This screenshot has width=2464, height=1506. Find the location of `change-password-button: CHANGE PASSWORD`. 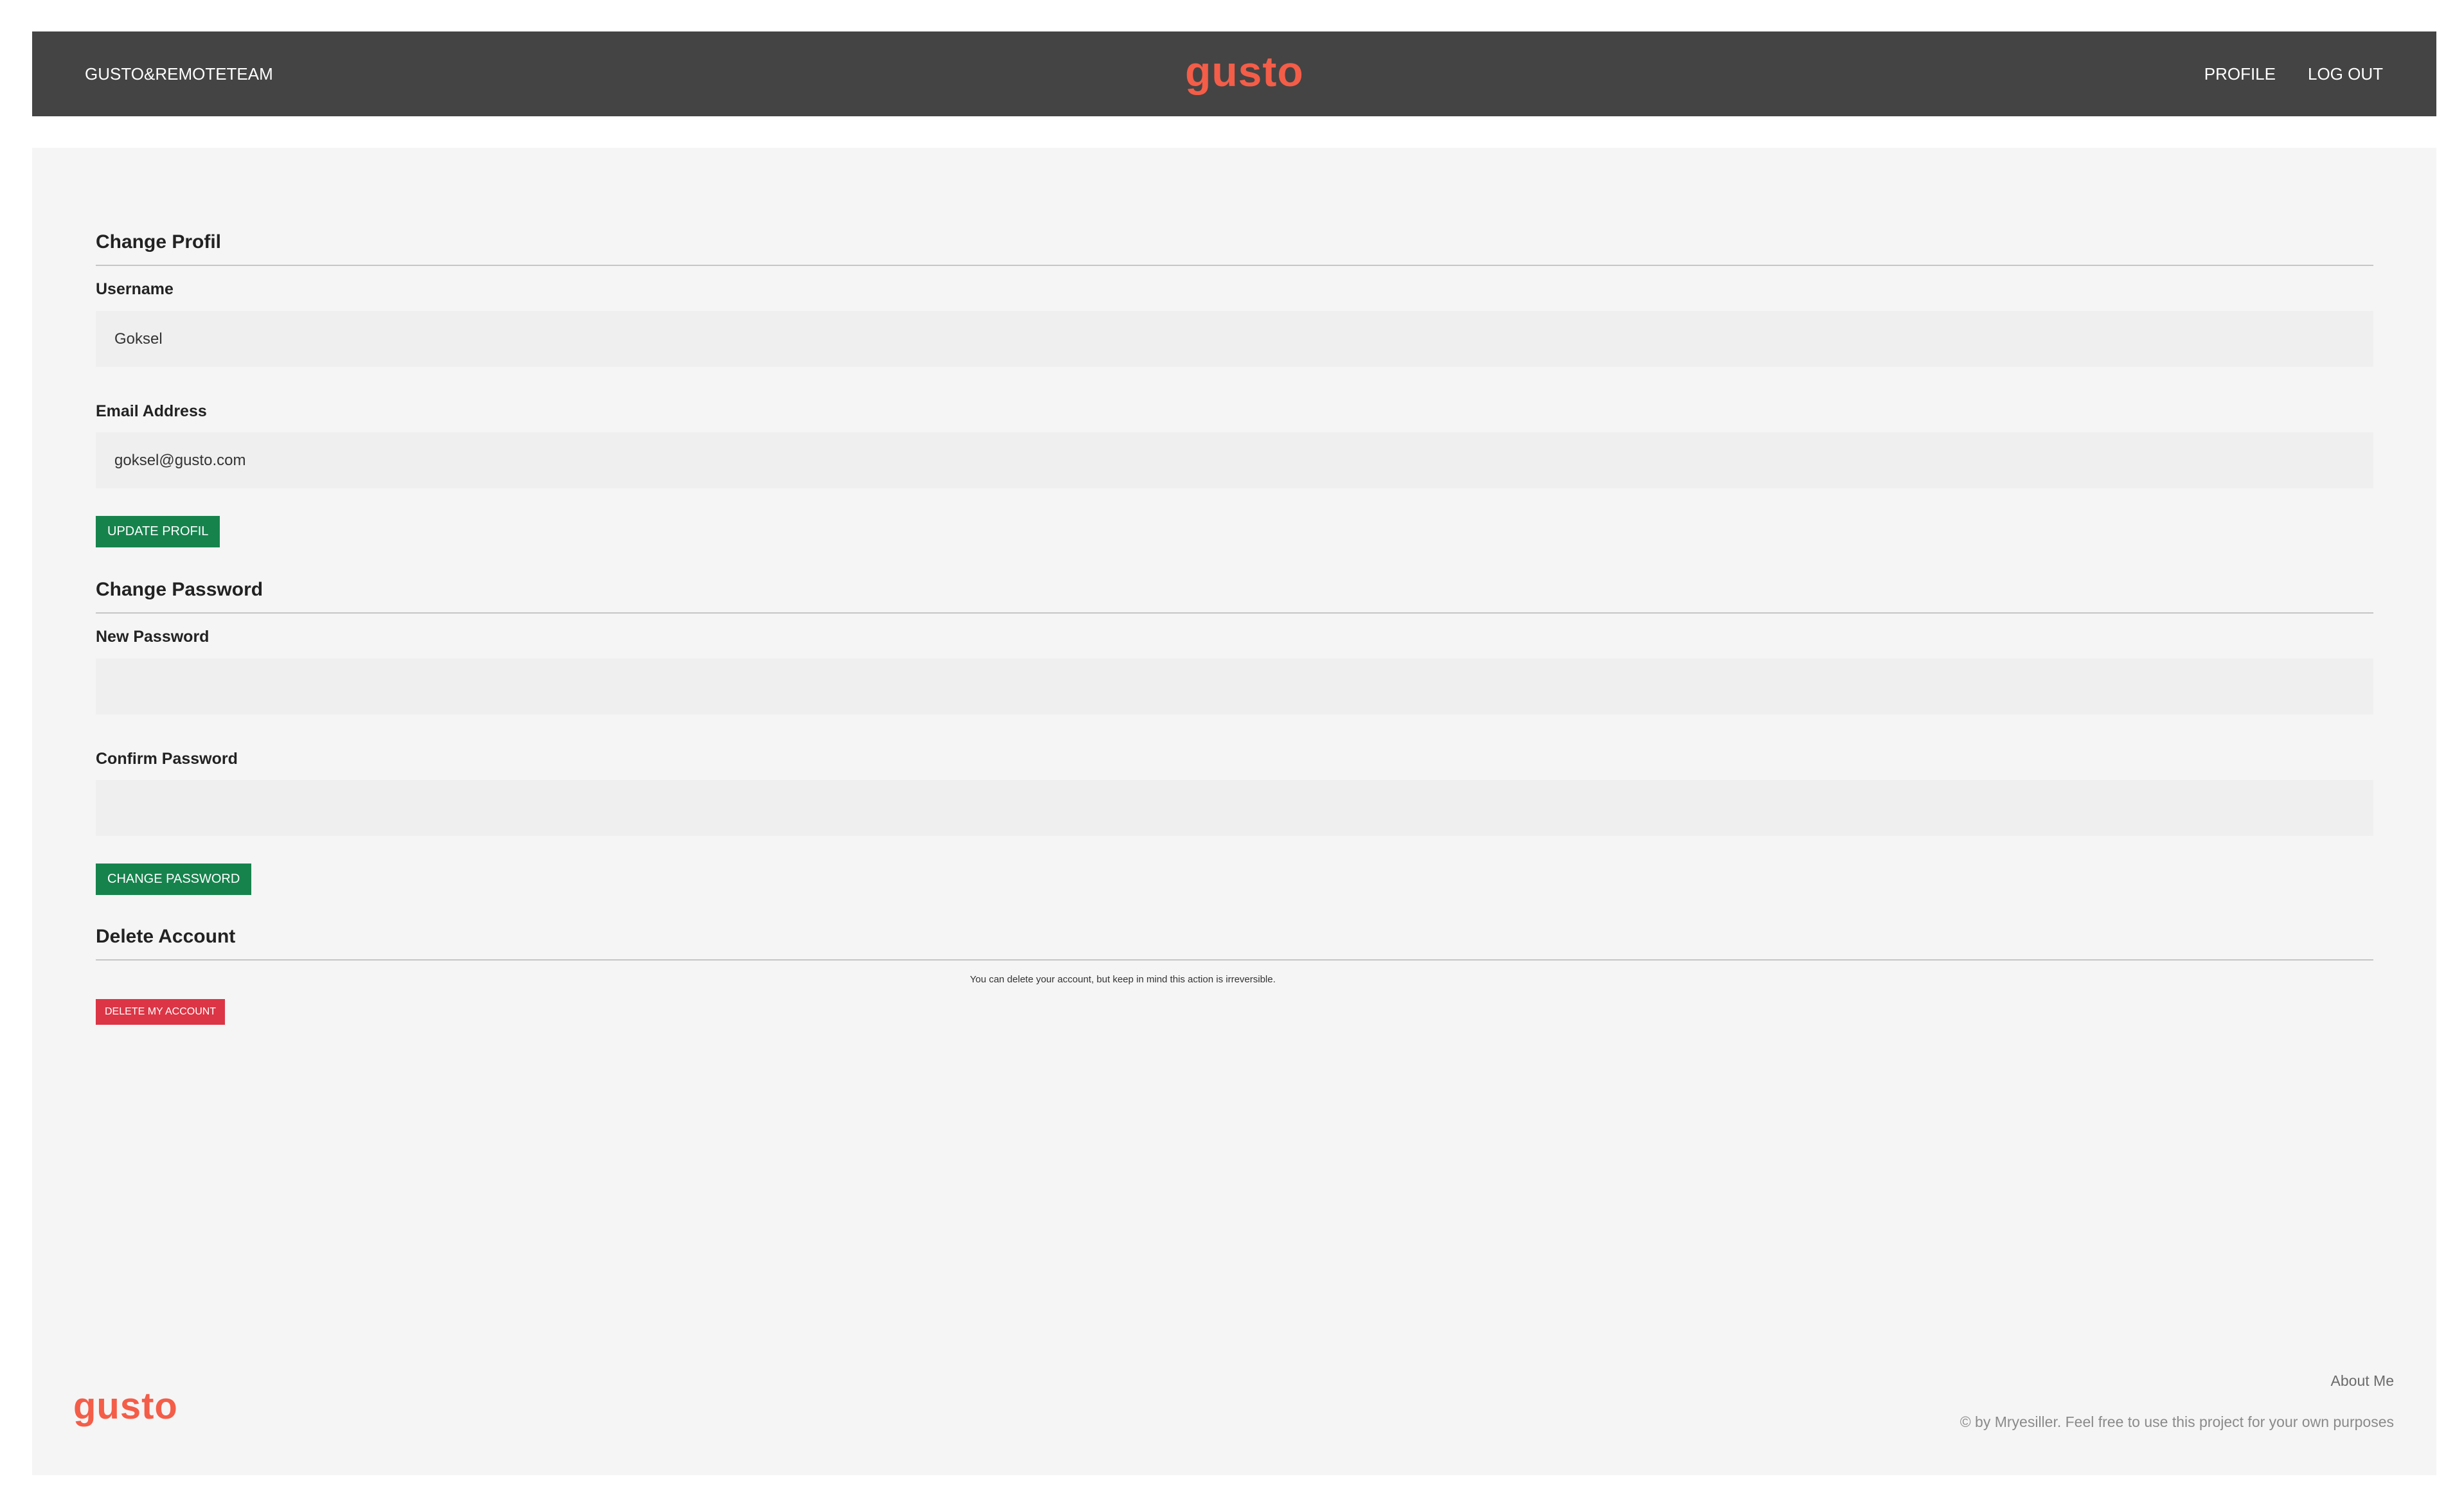

change-password-button: CHANGE PASSWORD is located at coordinates (174, 879).